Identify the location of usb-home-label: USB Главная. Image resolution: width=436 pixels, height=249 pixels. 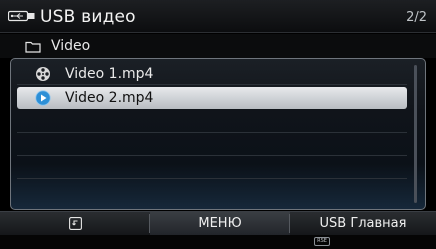
(363, 223).